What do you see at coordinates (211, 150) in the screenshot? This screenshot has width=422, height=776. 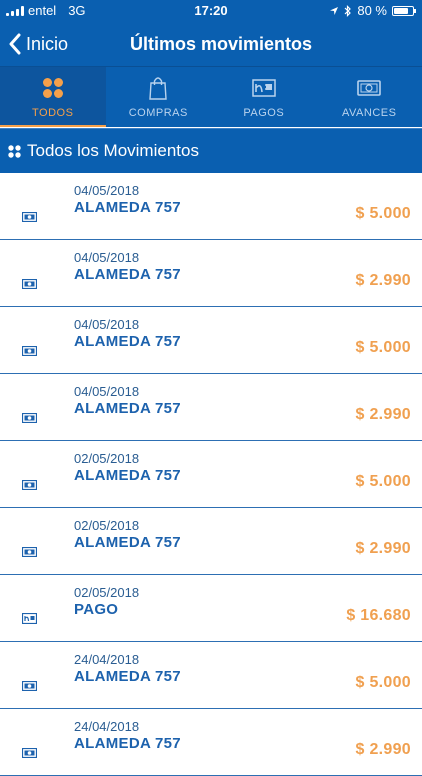 I see `section-header: Todos los Movimientos` at bounding box center [211, 150].